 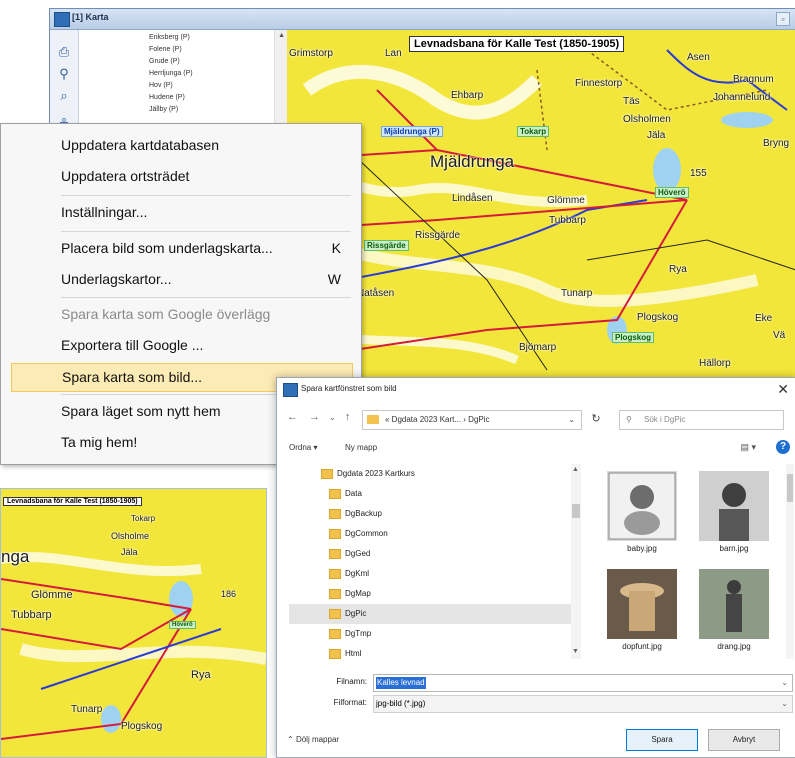 I want to click on folder-item: DgTmp, so click(x=434, y=634).